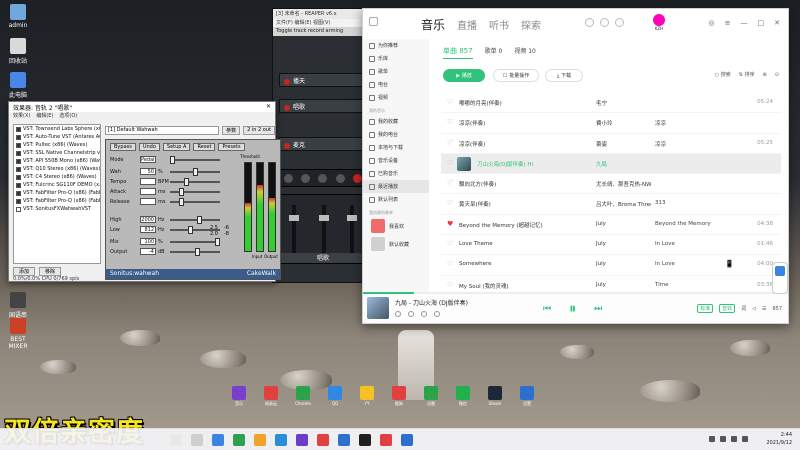 The image size is (800, 450). I want to click on desktop-app-shortcut: 网易云, so click(271, 396).